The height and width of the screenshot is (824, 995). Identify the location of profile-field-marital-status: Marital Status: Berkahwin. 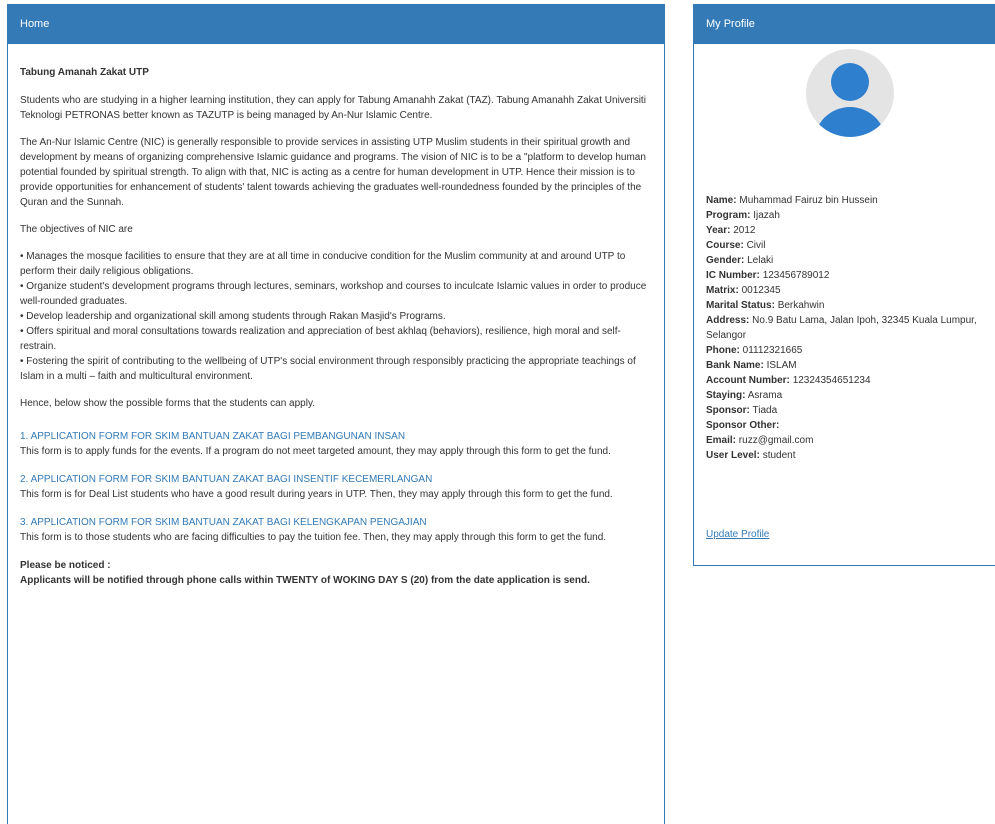
(765, 305).